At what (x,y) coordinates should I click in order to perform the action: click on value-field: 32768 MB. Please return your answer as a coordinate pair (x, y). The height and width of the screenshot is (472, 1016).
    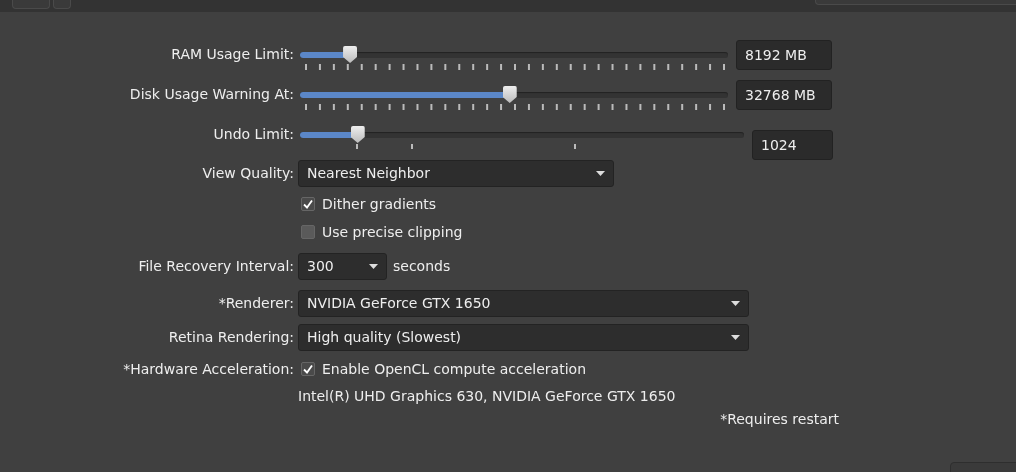
    Looking at the image, I should click on (784, 95).